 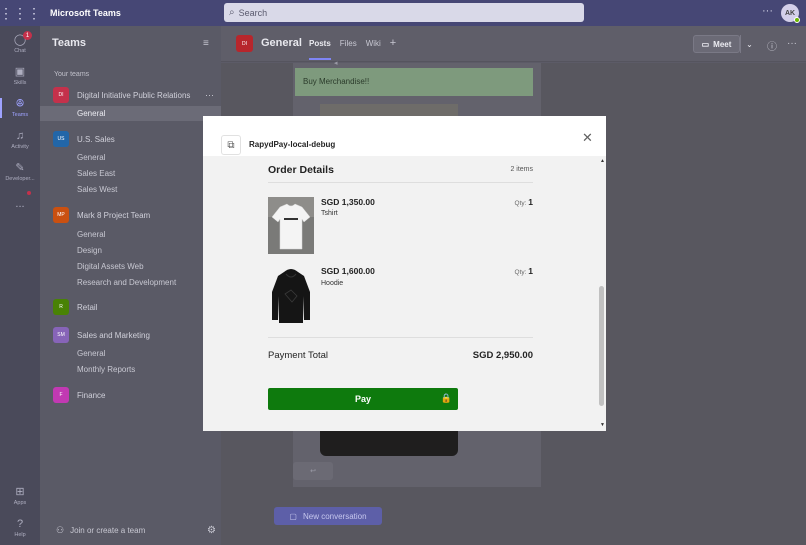 I want to click on channel-sales-east: Sales East, so click(x=96, y=173).